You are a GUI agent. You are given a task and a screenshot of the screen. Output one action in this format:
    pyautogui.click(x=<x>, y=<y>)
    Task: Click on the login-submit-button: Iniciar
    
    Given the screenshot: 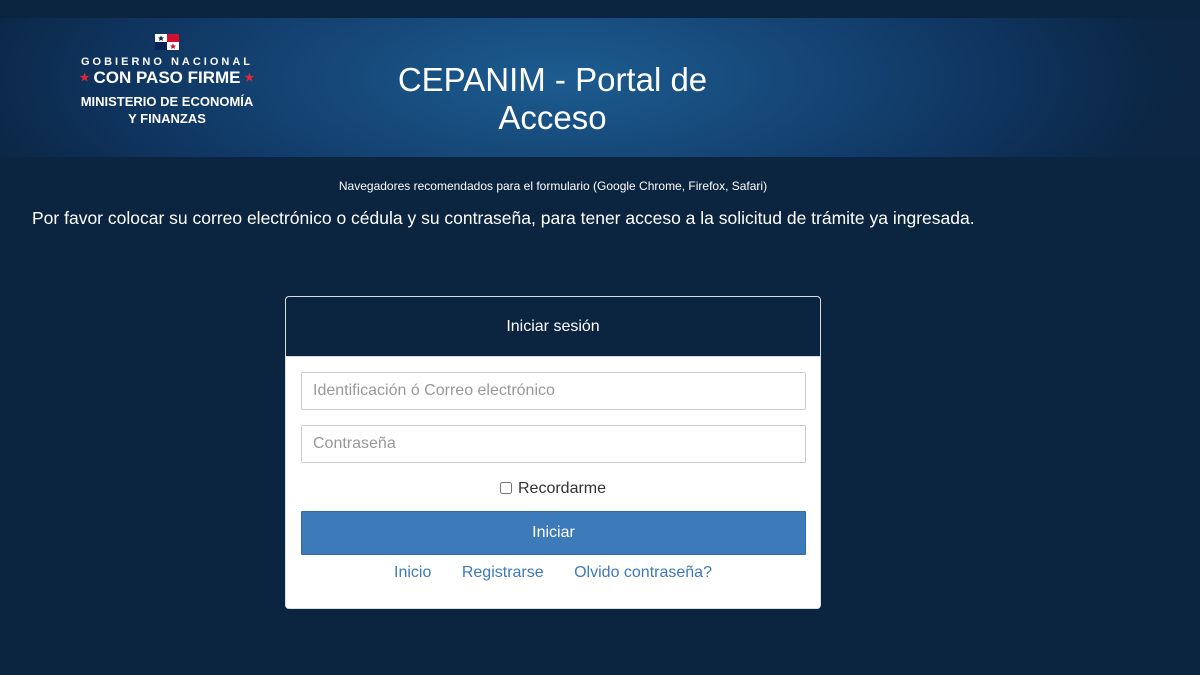 What is the action you would take?
    pyautogui.click(x=553, y=533)
    